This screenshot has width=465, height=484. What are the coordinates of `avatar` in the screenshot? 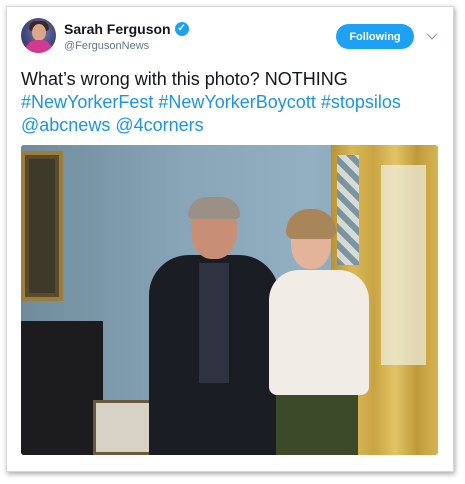 It's located at (38, 35).